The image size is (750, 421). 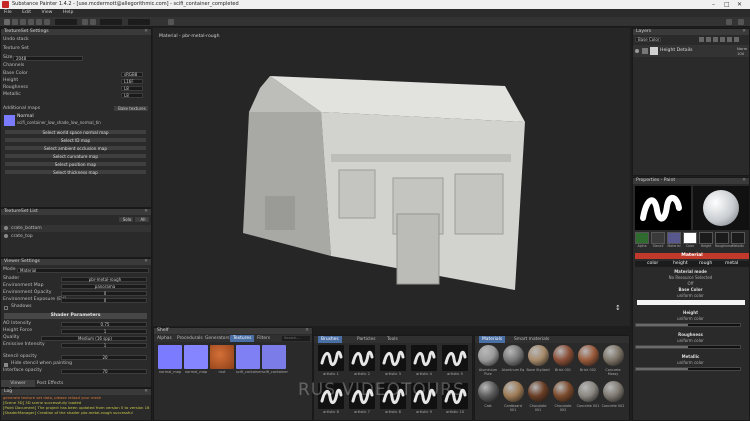 I want to click on roughness-slider, so click(x=688, y=347).